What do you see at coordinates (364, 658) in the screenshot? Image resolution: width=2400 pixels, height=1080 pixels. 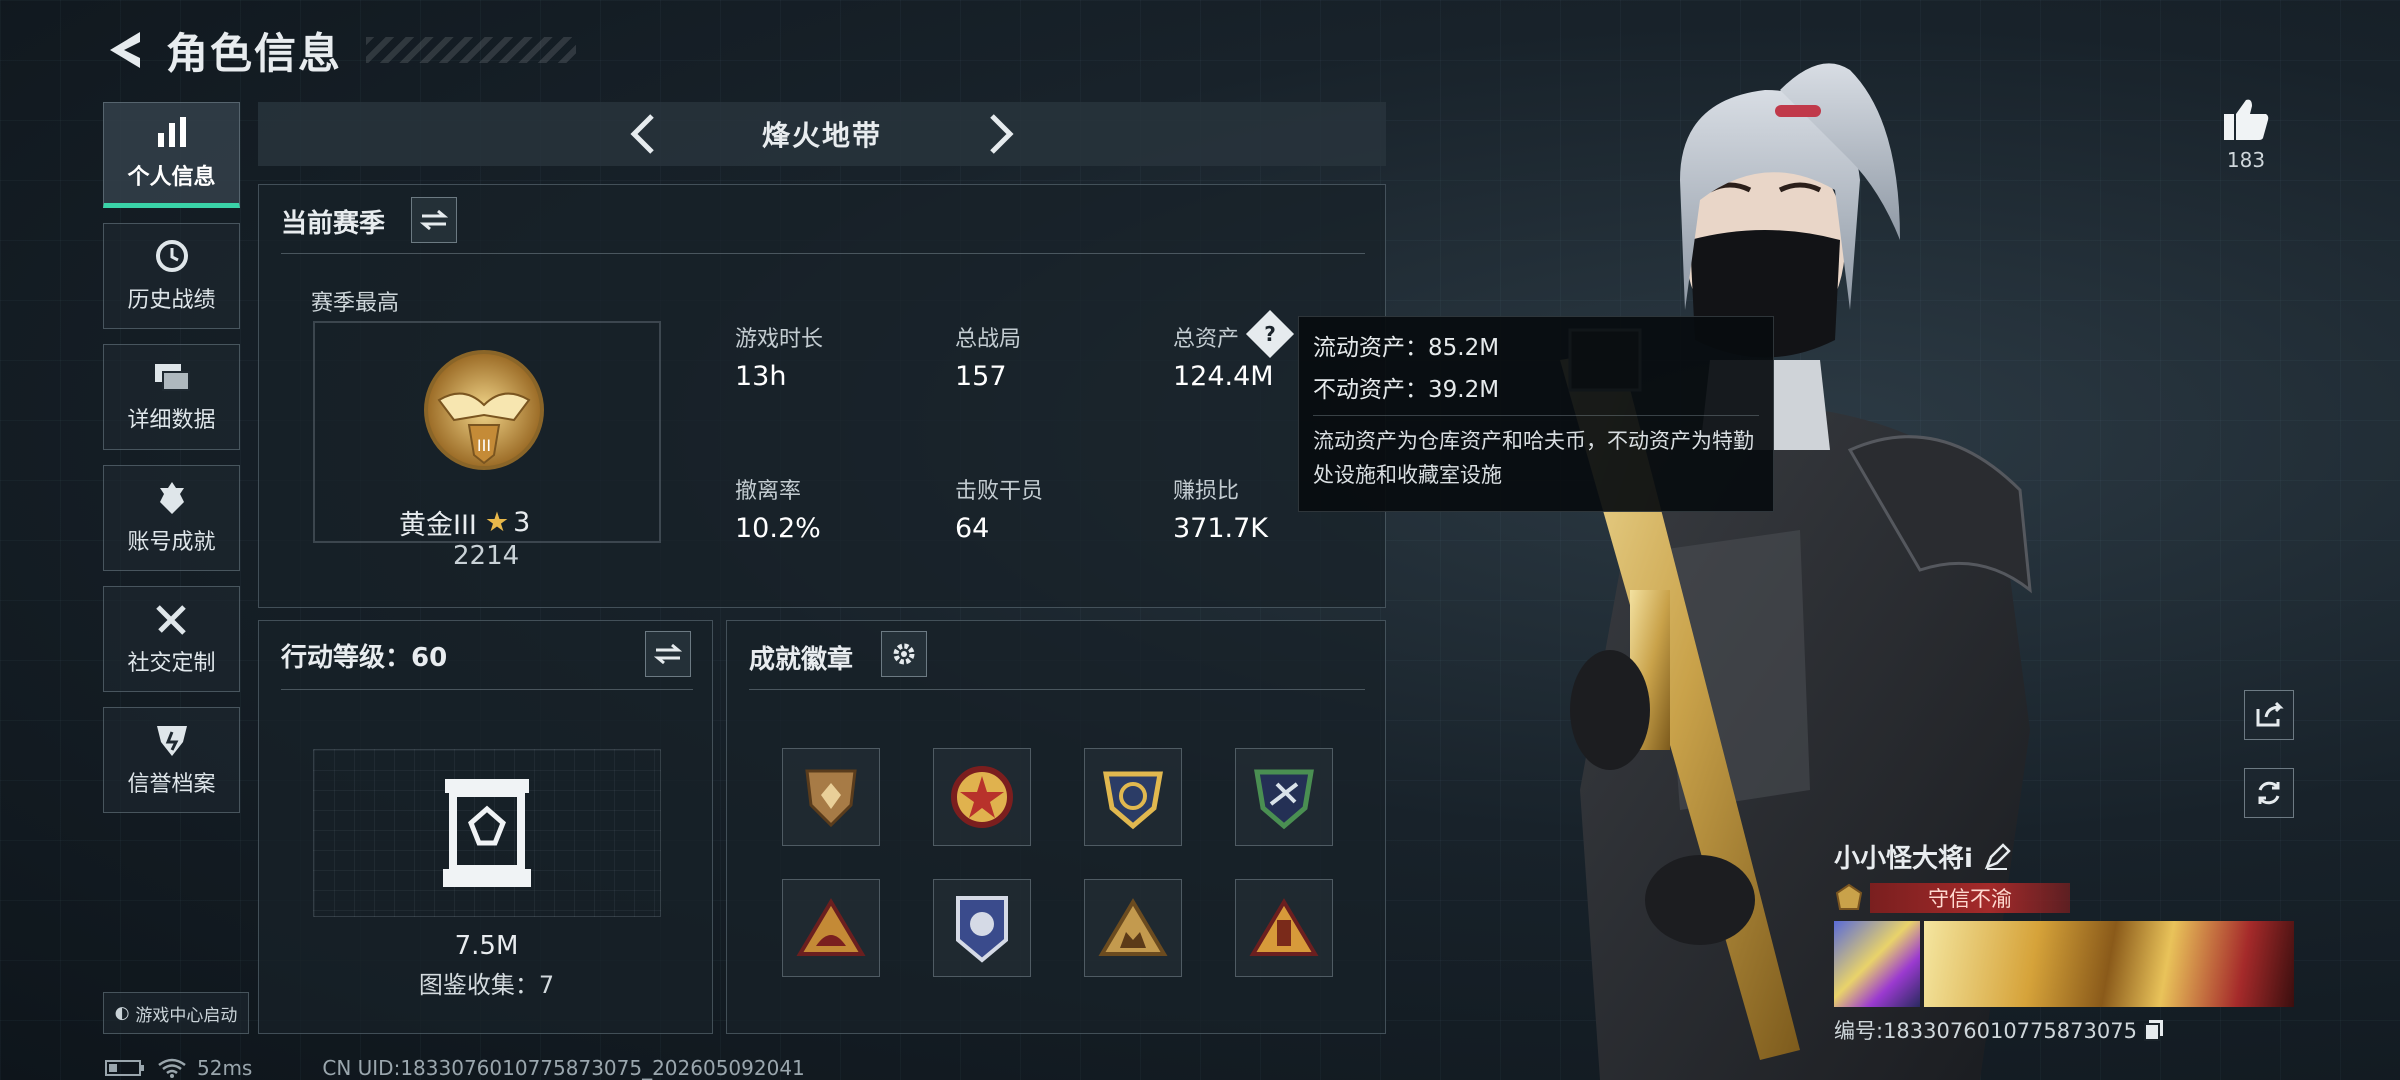 I see `action-level-title: 行动等级：60` at bounding box center [364, 658].